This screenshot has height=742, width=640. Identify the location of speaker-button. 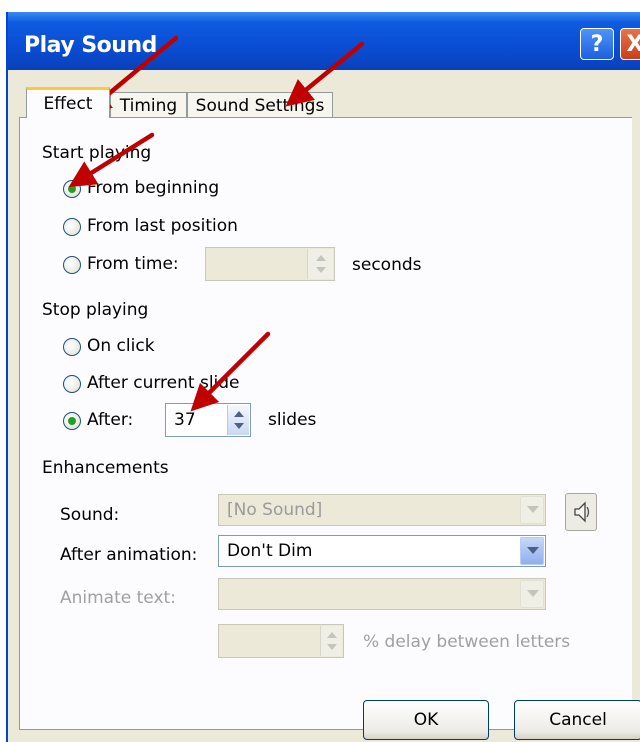
(581, 512).